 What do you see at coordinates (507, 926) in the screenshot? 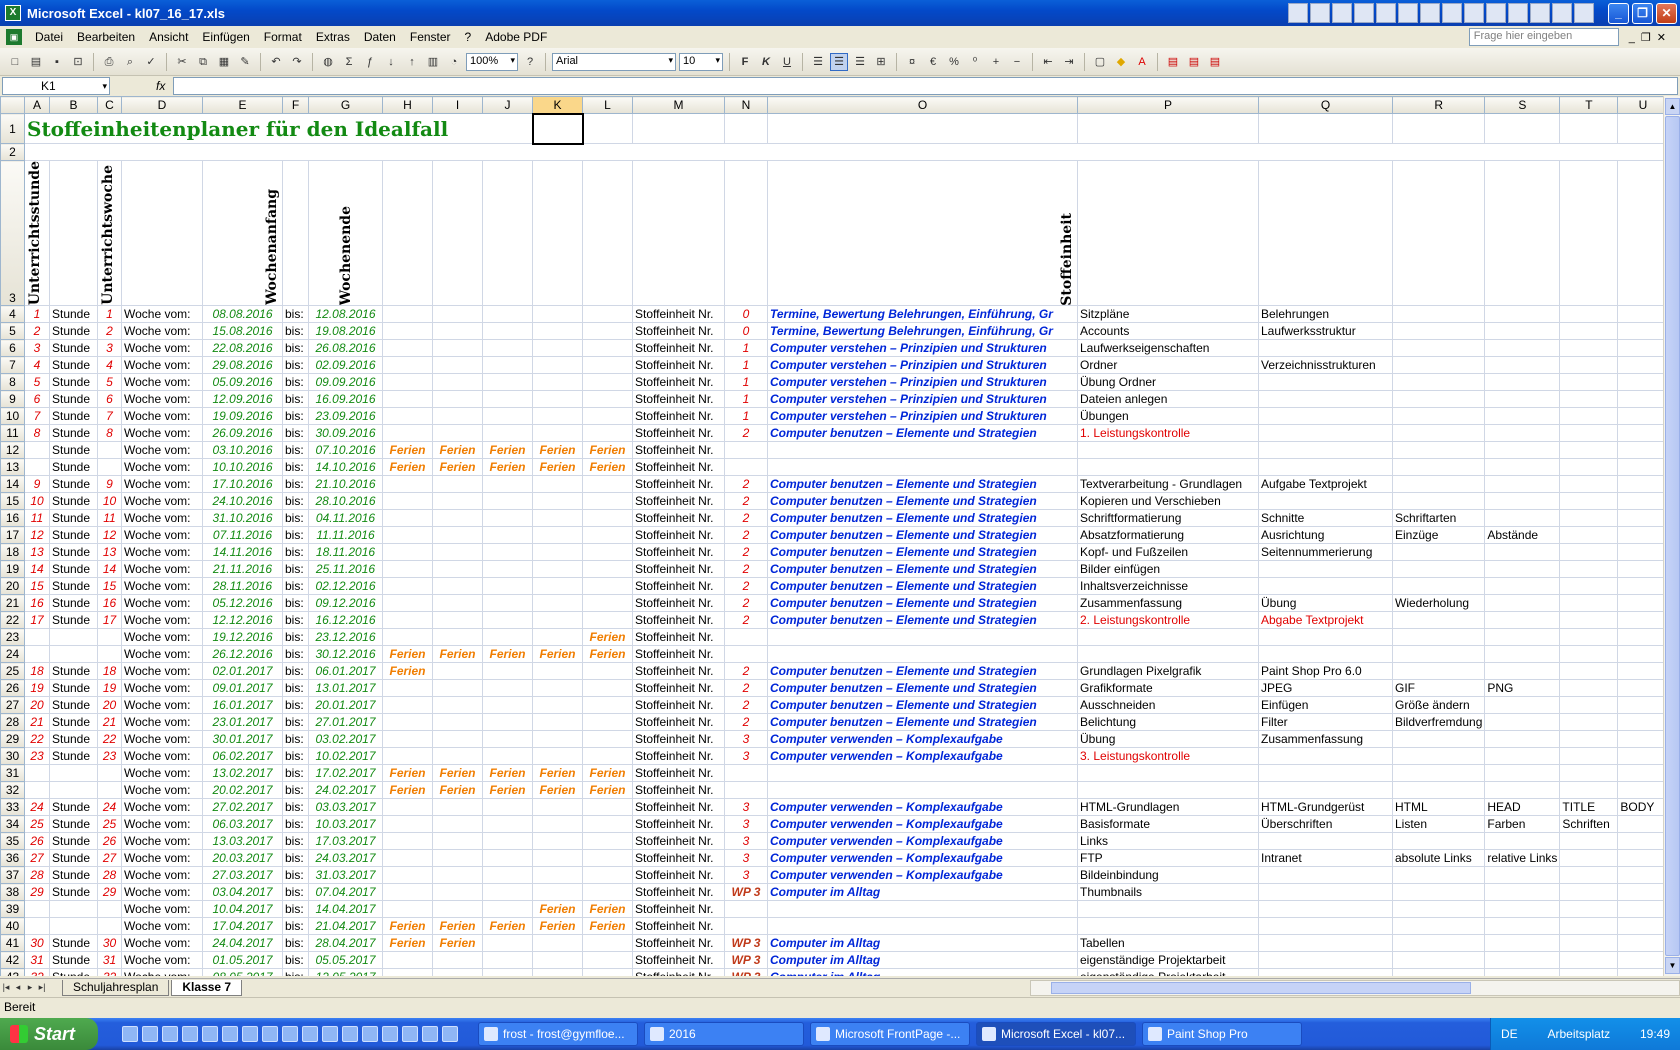
I see `cell-j: Ferien` at bounding box center [507, 926].